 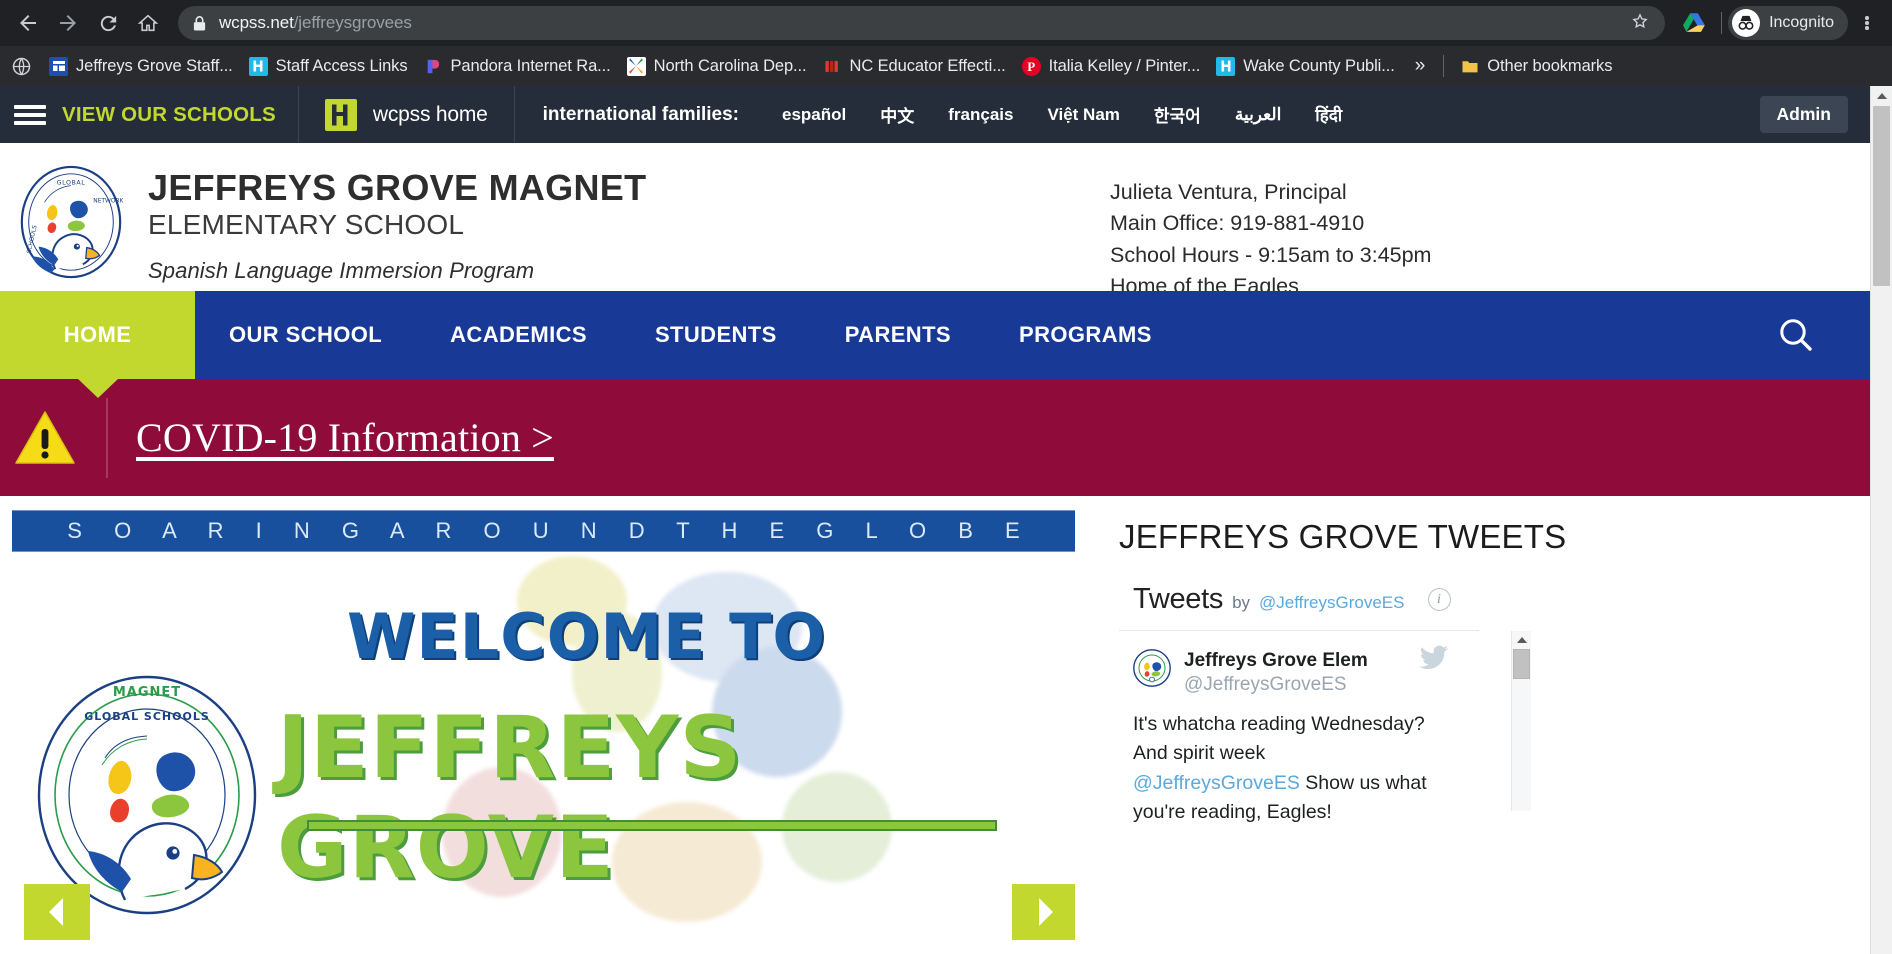 What do you see at coordinates (68, 23) in the screenshot?
I see `forward-arrow-icon` at bounding box center [68, 23].